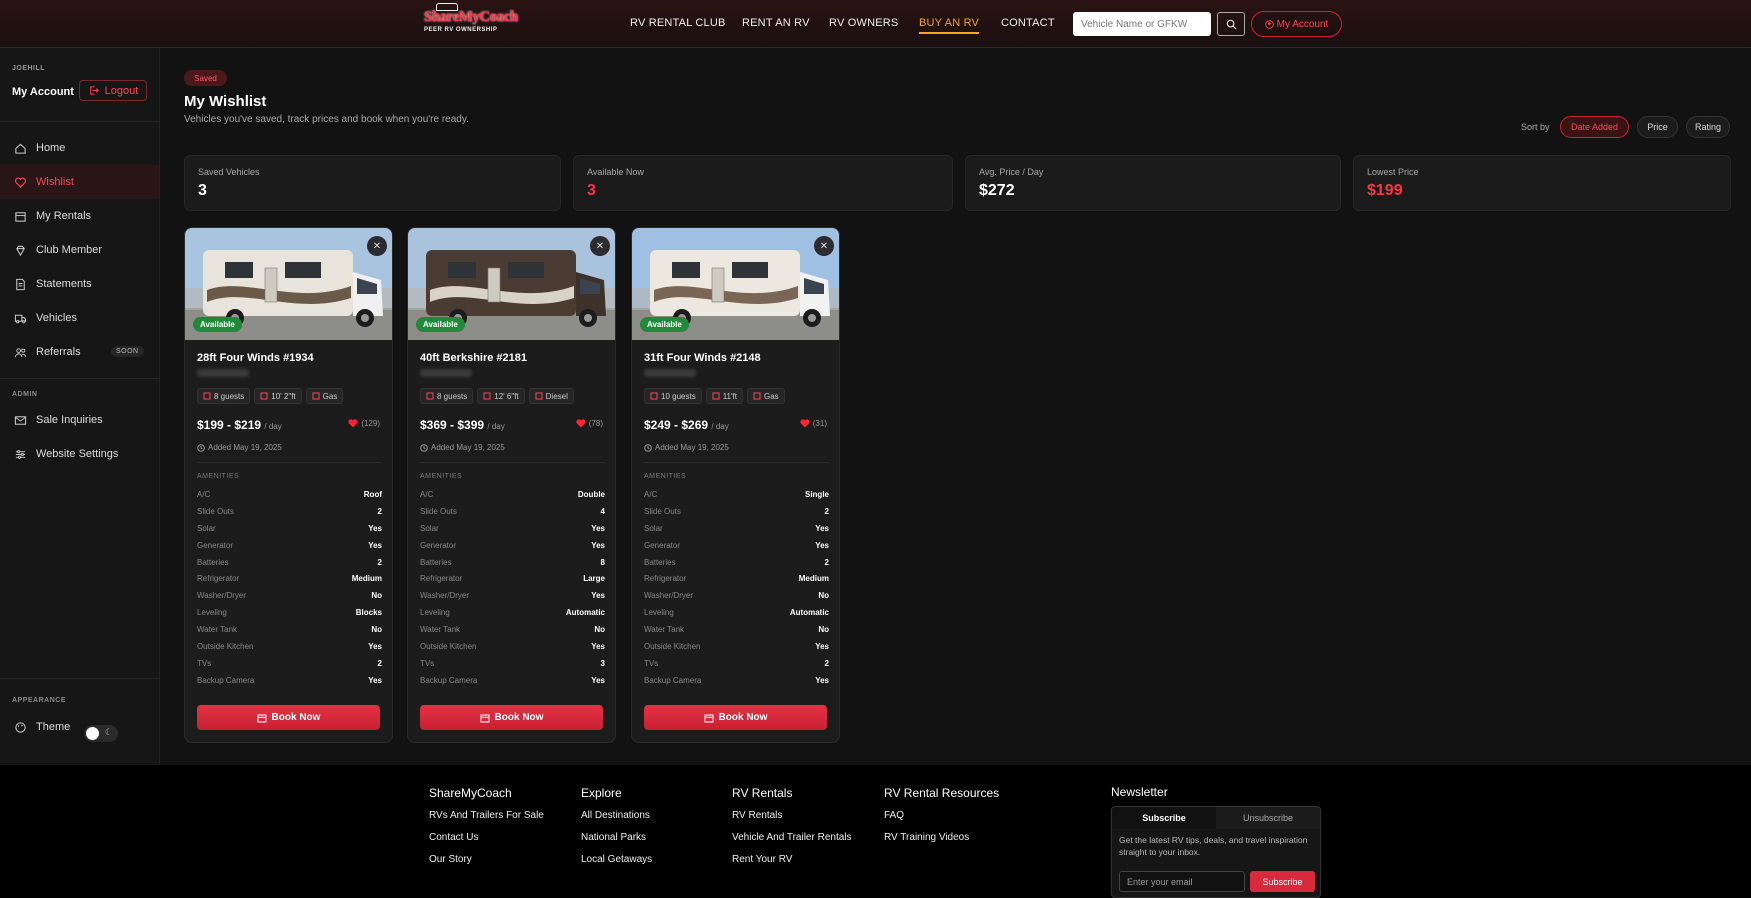 The image size is (1751, 898). What do you see at coordinates (204, 494) in the screenshot?
I see `amenity-key: A/C` at bounding box center [204, 494].